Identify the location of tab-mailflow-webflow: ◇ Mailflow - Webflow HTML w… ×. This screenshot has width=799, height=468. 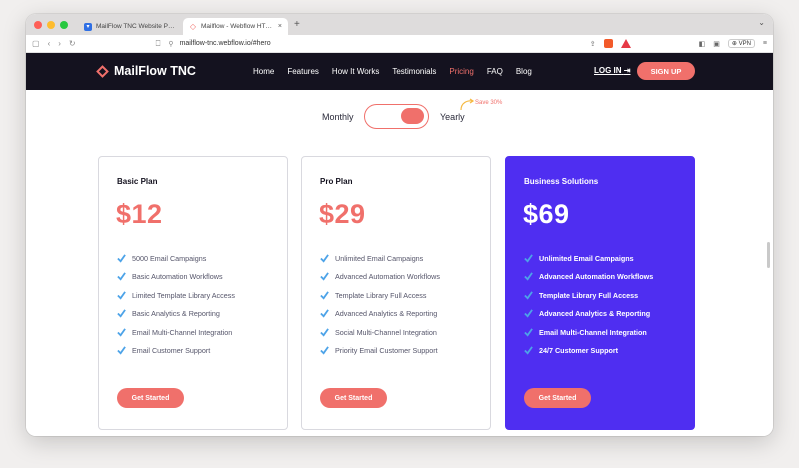
(235, 26).